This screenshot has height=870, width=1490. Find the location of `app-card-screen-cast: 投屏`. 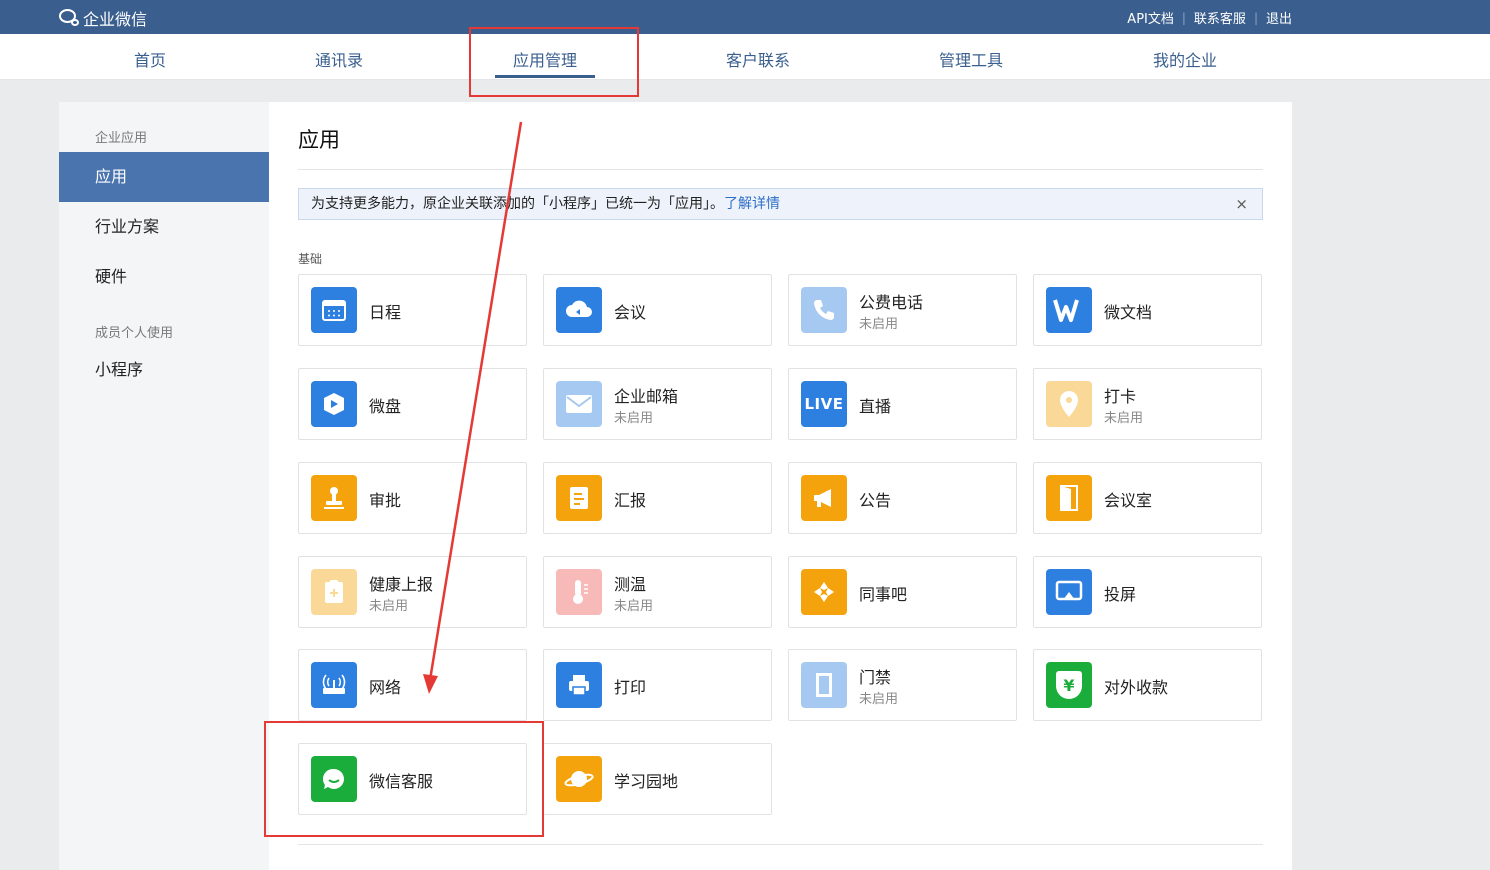

app-card-screen-cast: 投屏 is located at coordinates (1147, 592).